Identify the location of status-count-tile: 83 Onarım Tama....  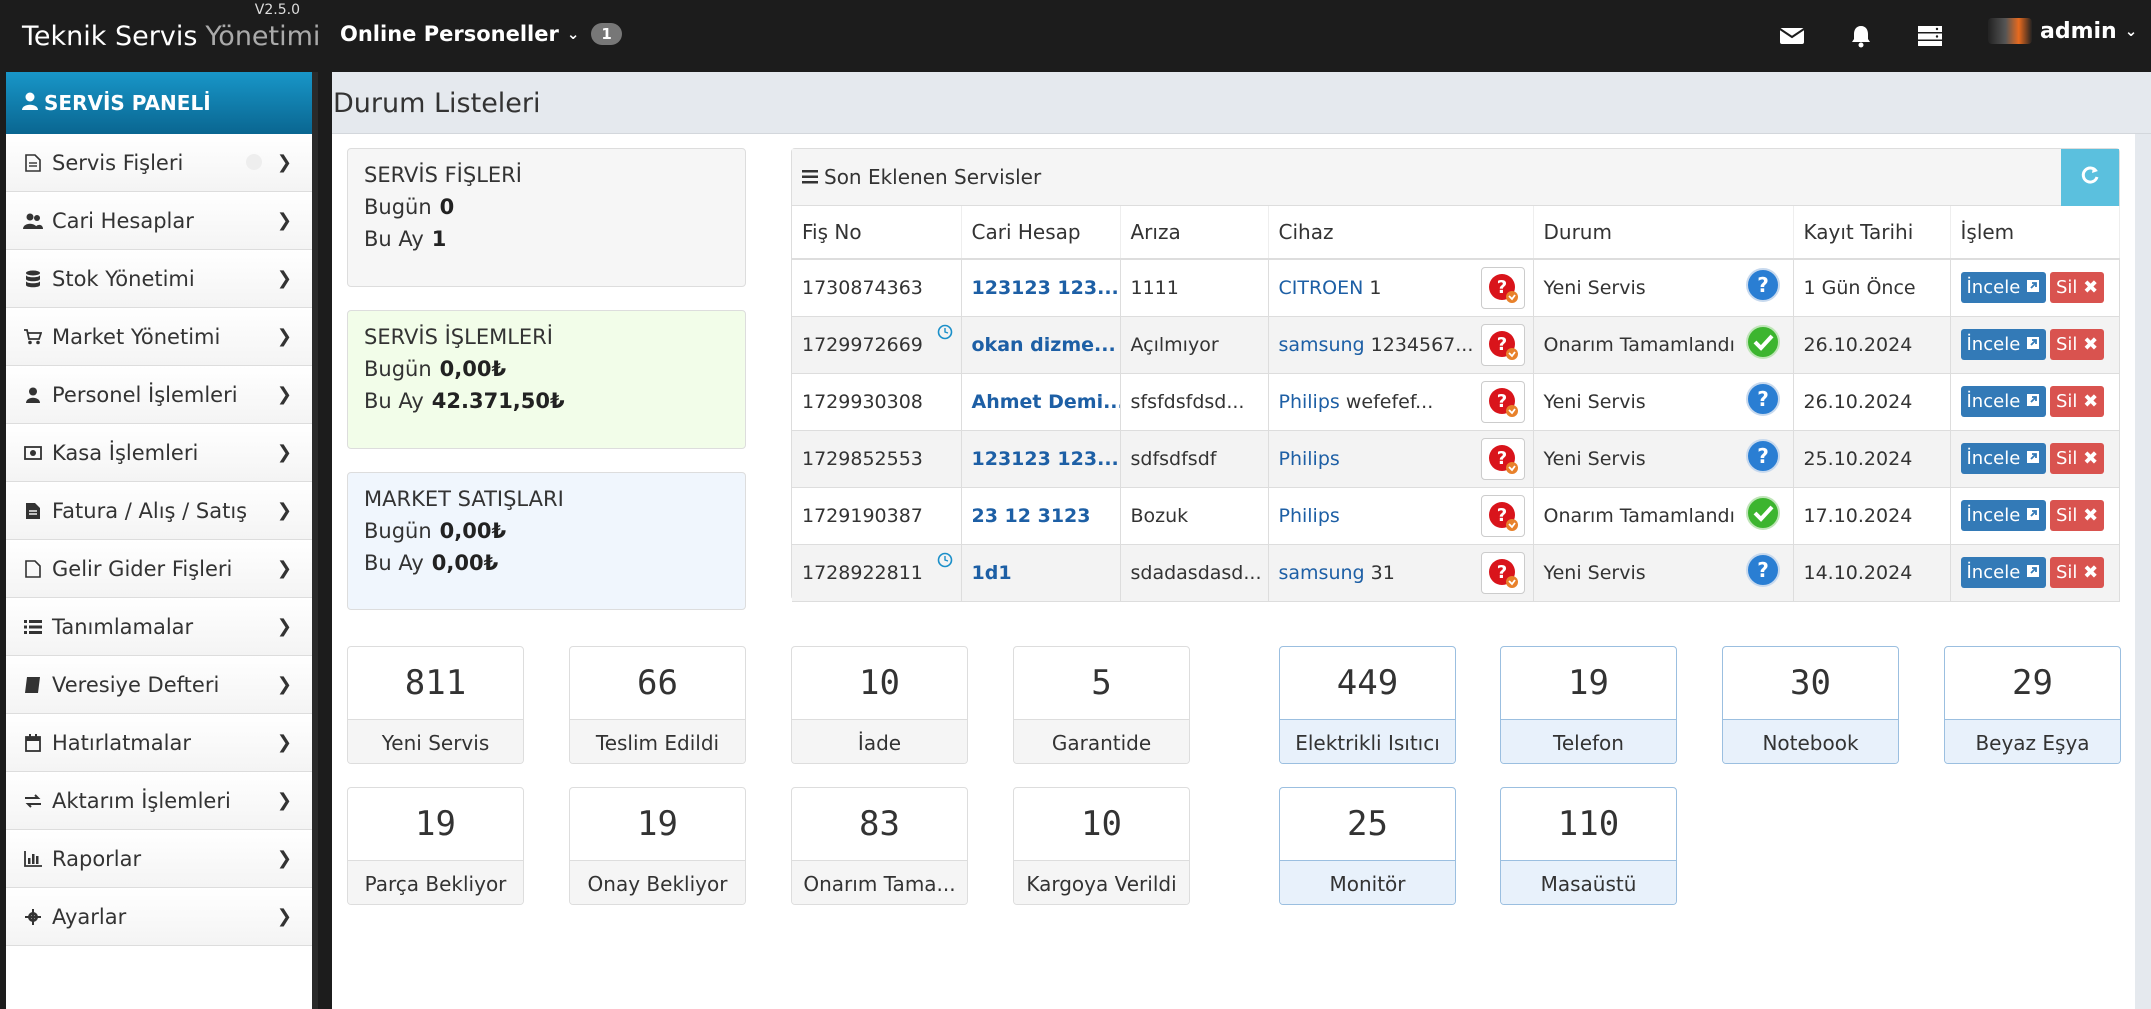
(879, 846).